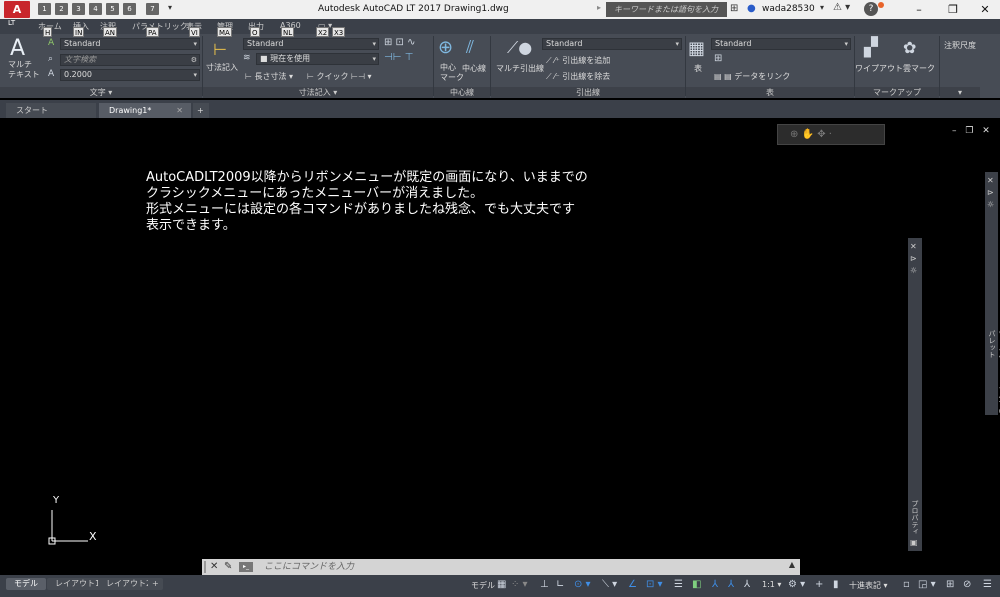 The image size is (1000, 597). Describe the element at coordinates (501, 584) in the screenshot. I see `grid-icon: ▦` at that location.